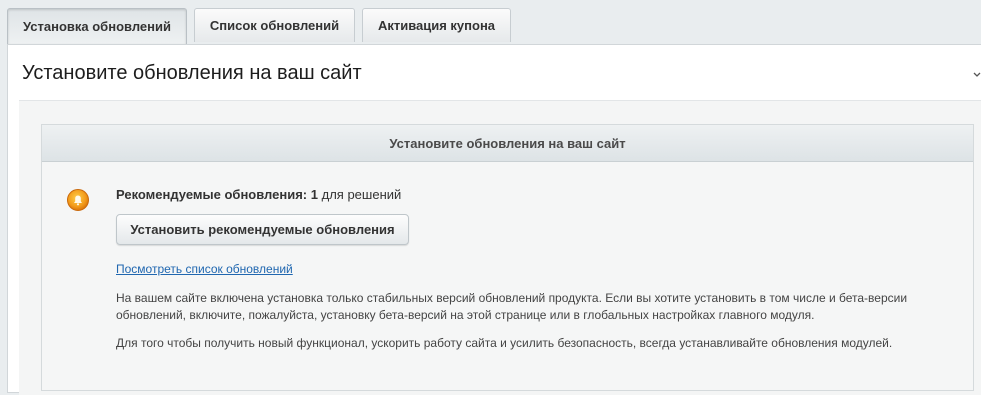  What do you see at coordinates (78, 200) in the screenshot?
I see `warning-bell-icon` at bounding box center [78, 200].